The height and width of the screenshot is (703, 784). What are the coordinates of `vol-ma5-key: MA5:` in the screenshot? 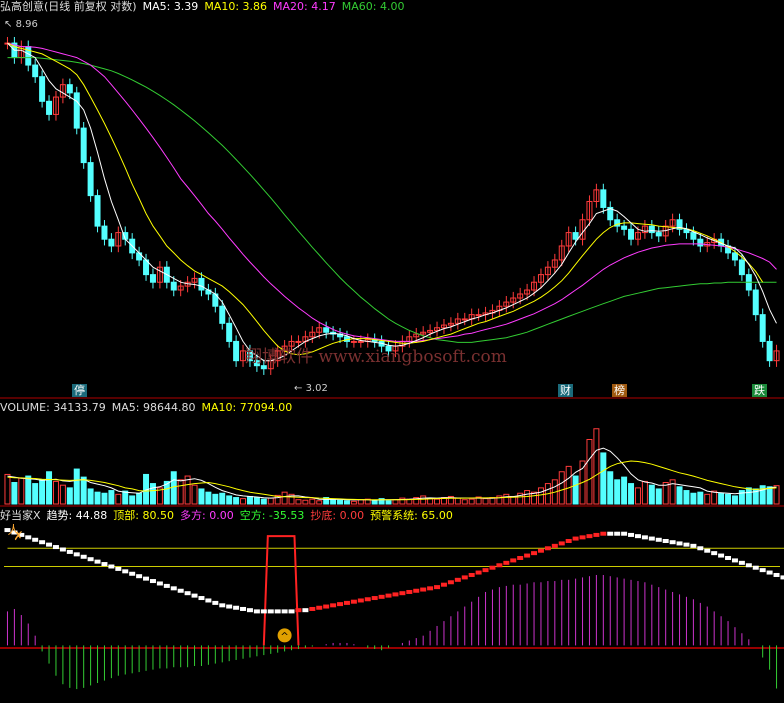 It's located at (125, 407).